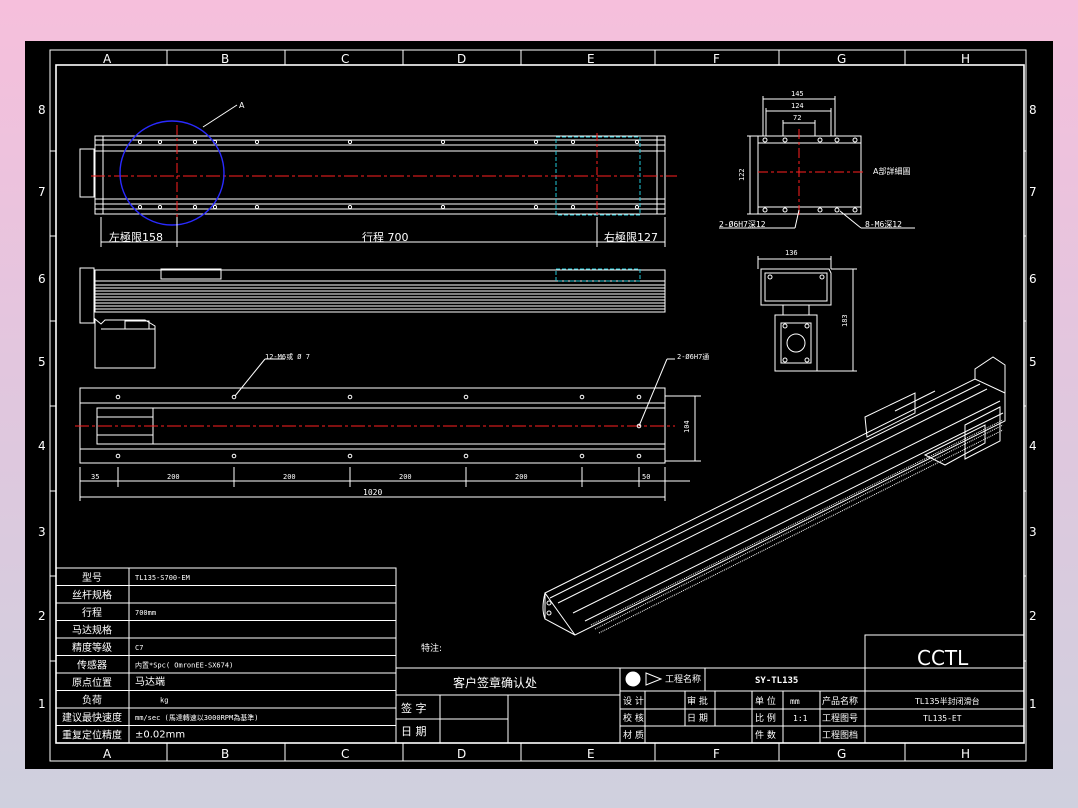 The height and width of the screenshot is (808, 1078). What do you see at coordinates (742, 224) in the screenshot?
I see `detail-note-left: 2-Ø6H7深12` at bounding box center [742, 224].